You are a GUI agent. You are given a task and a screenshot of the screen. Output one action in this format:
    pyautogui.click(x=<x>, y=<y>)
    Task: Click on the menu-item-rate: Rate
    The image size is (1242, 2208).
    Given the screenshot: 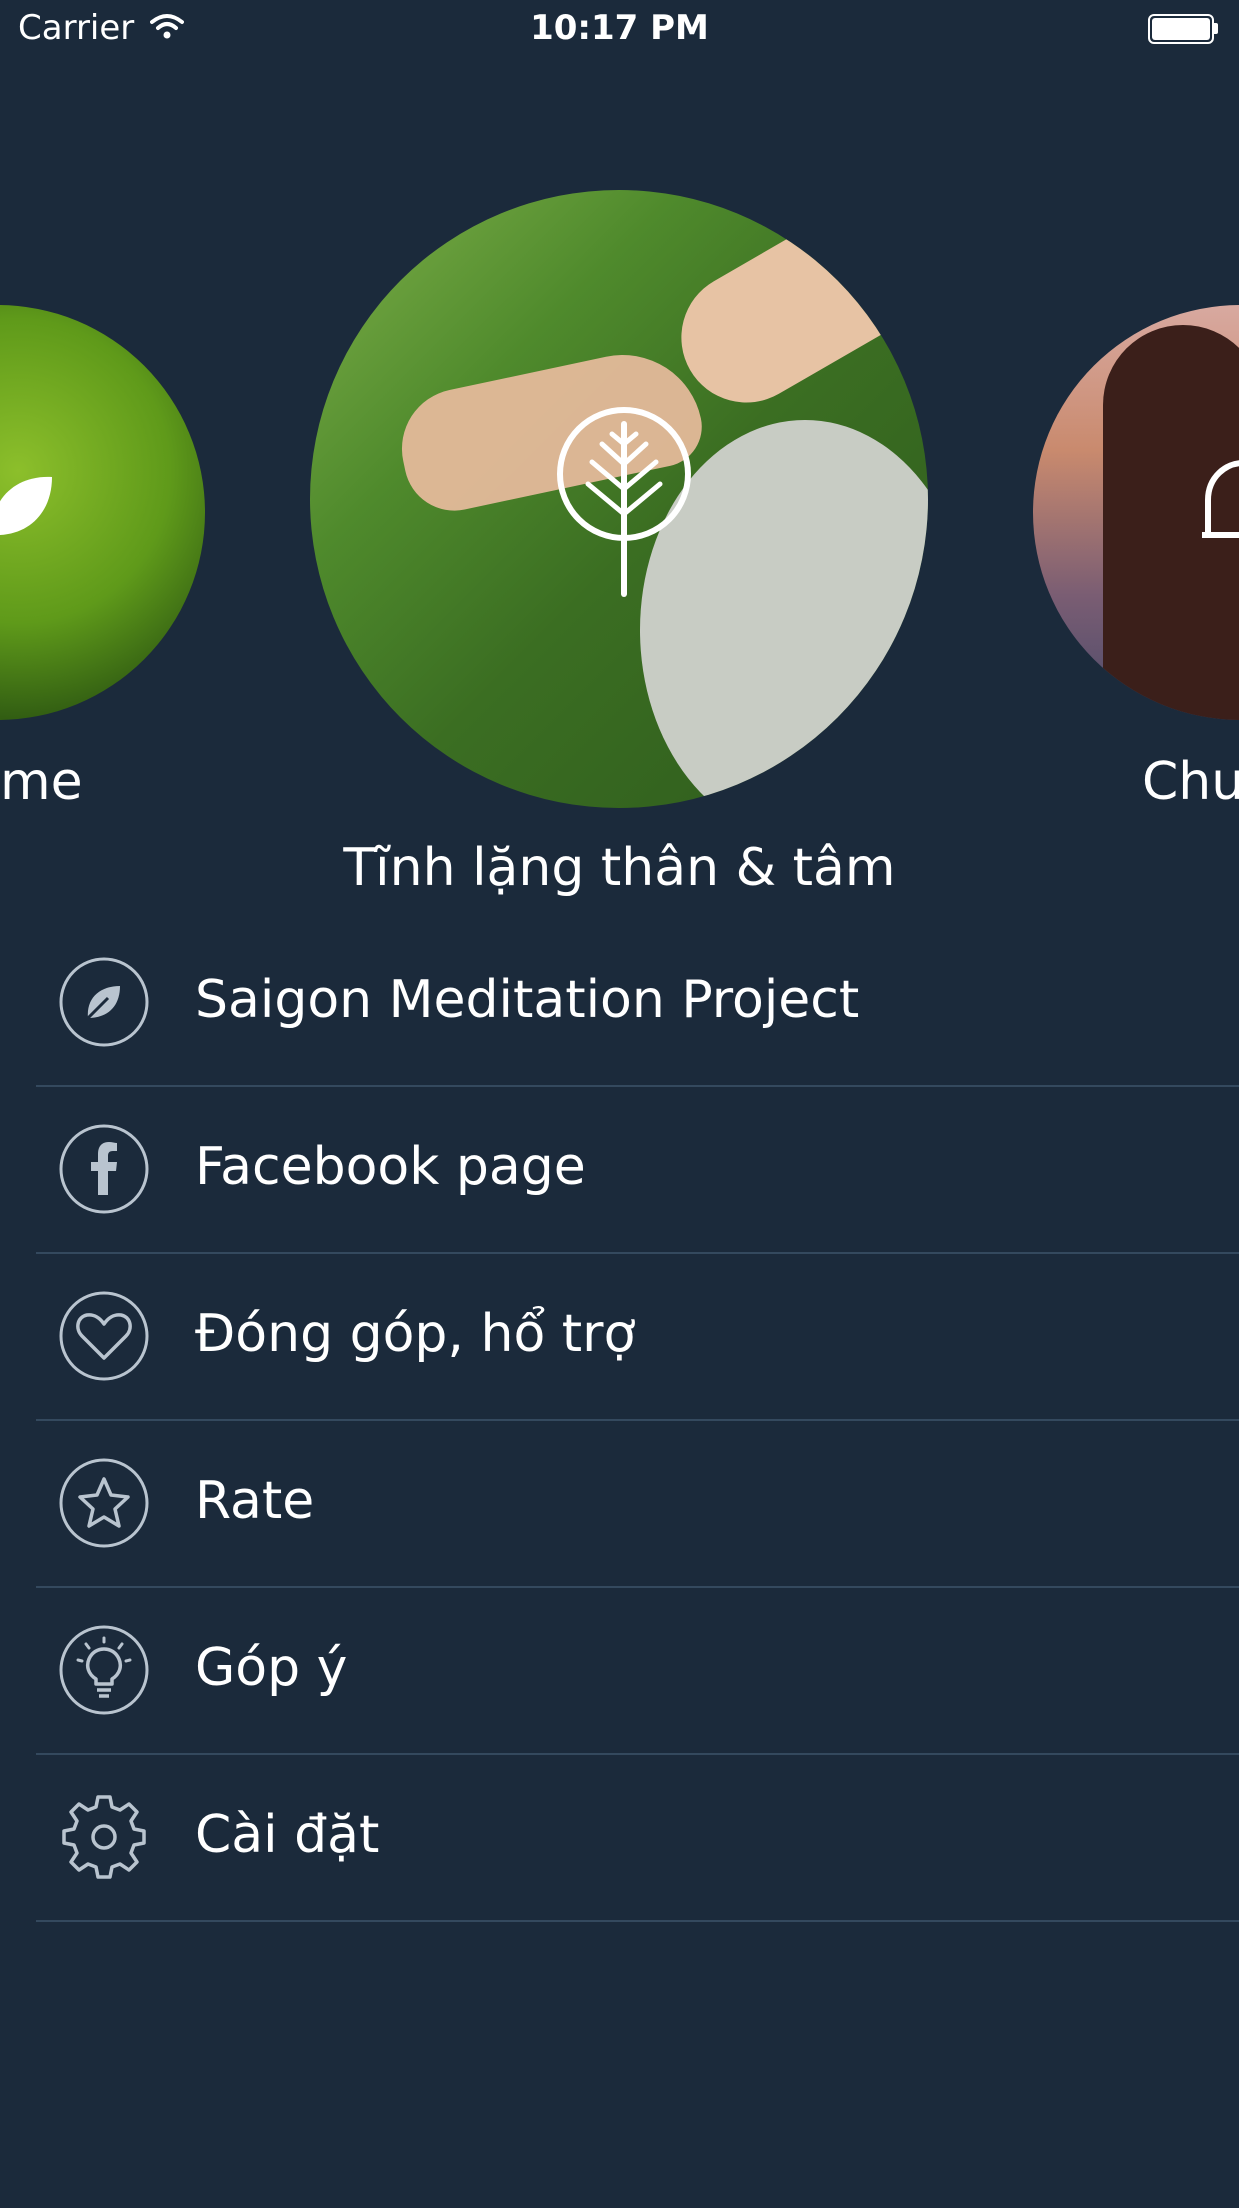 What is the action you would take?
    pyautogui.click(x=637, y=1504)
    